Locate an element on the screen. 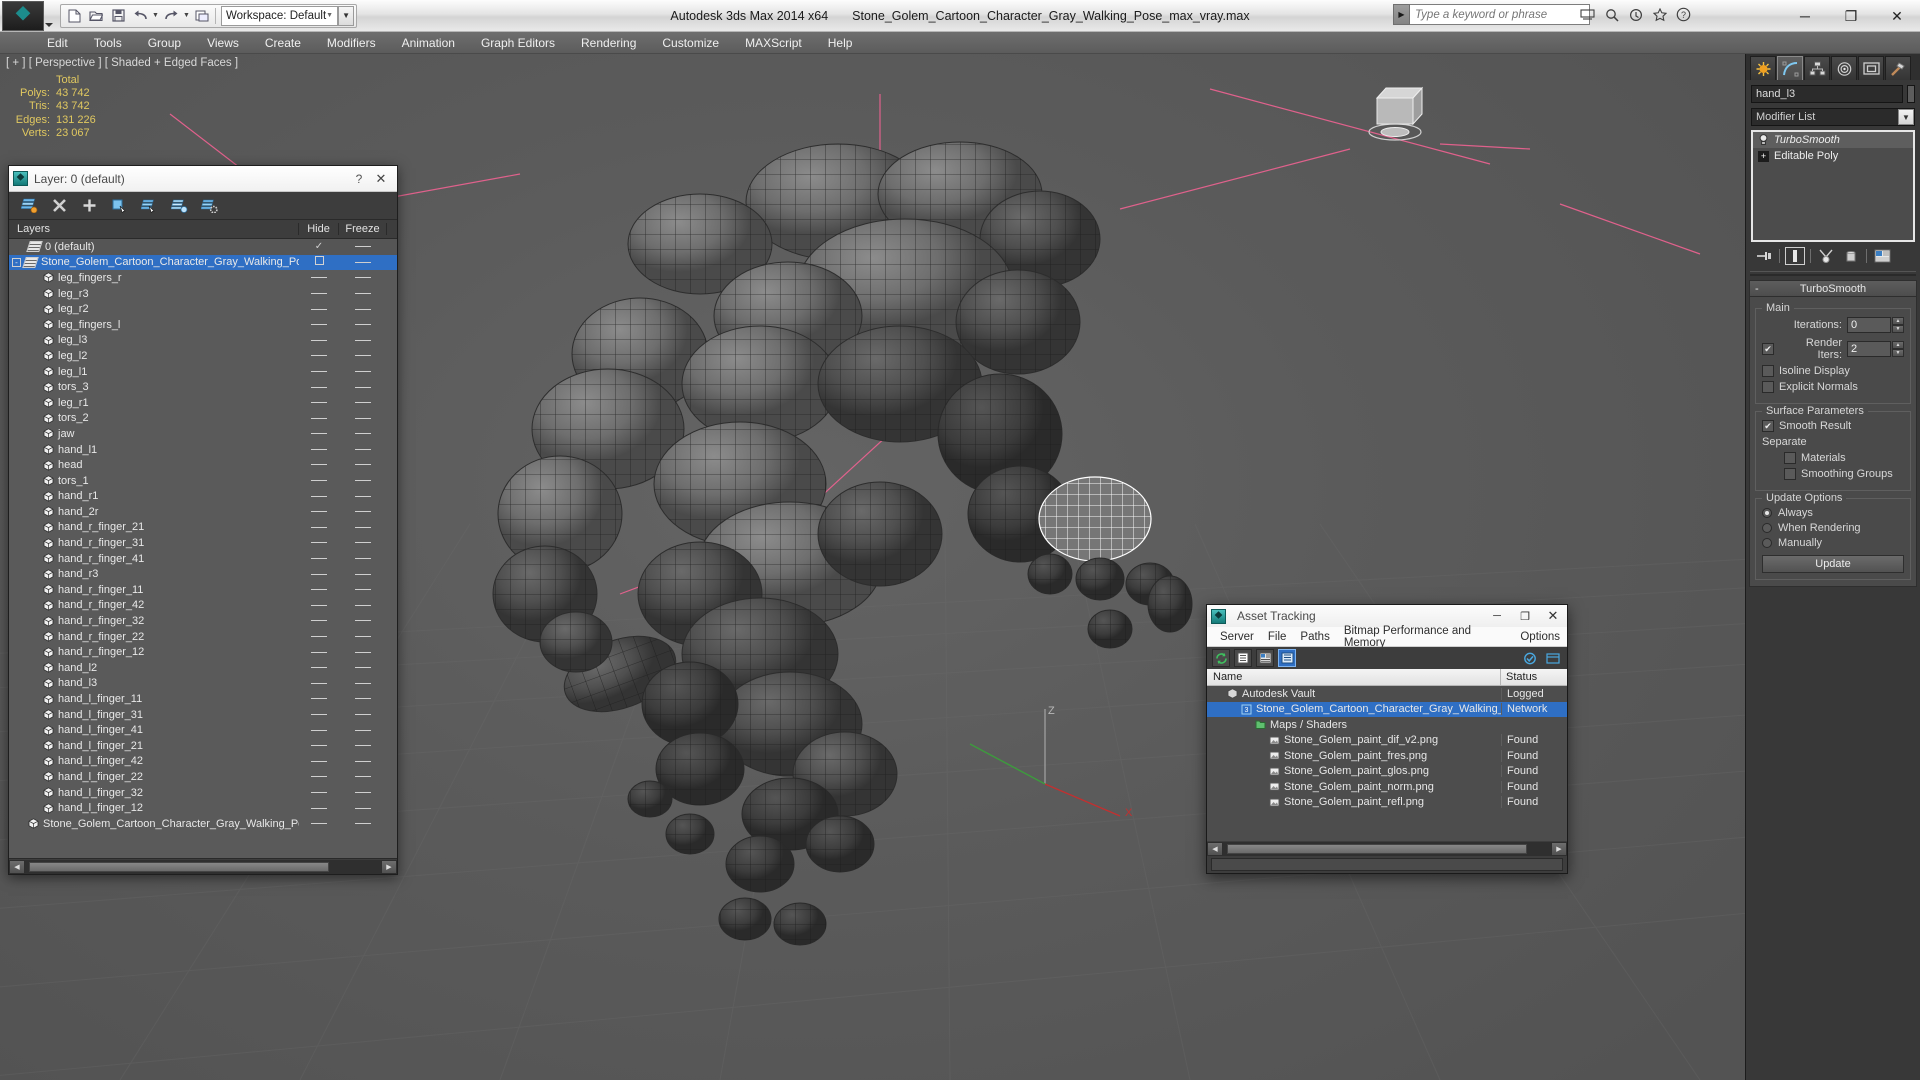 This screenshot has width=1920, height=1080. row-name-cell: tors_1 is located at coordinates (154, 481).